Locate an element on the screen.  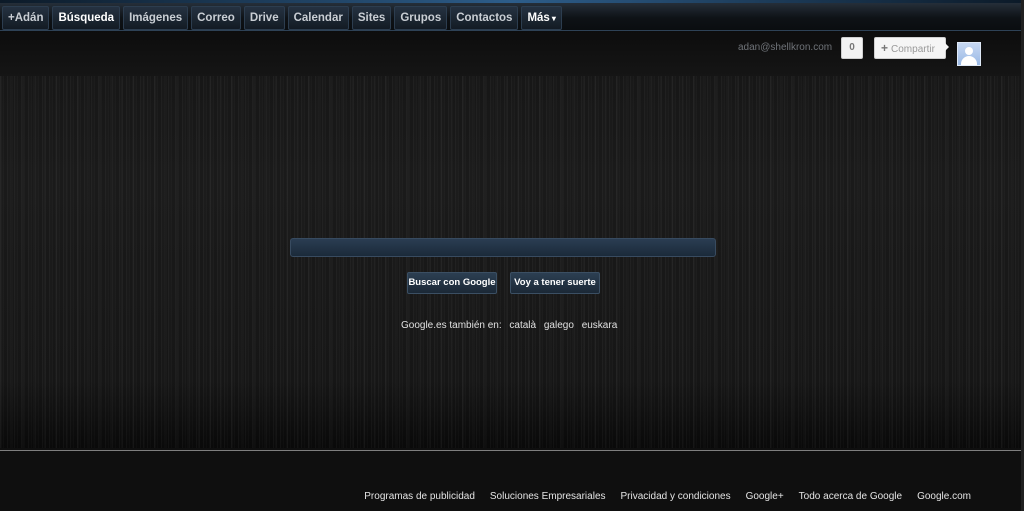
nav-item-images: Imágenes is located at coordinates (156, 18).